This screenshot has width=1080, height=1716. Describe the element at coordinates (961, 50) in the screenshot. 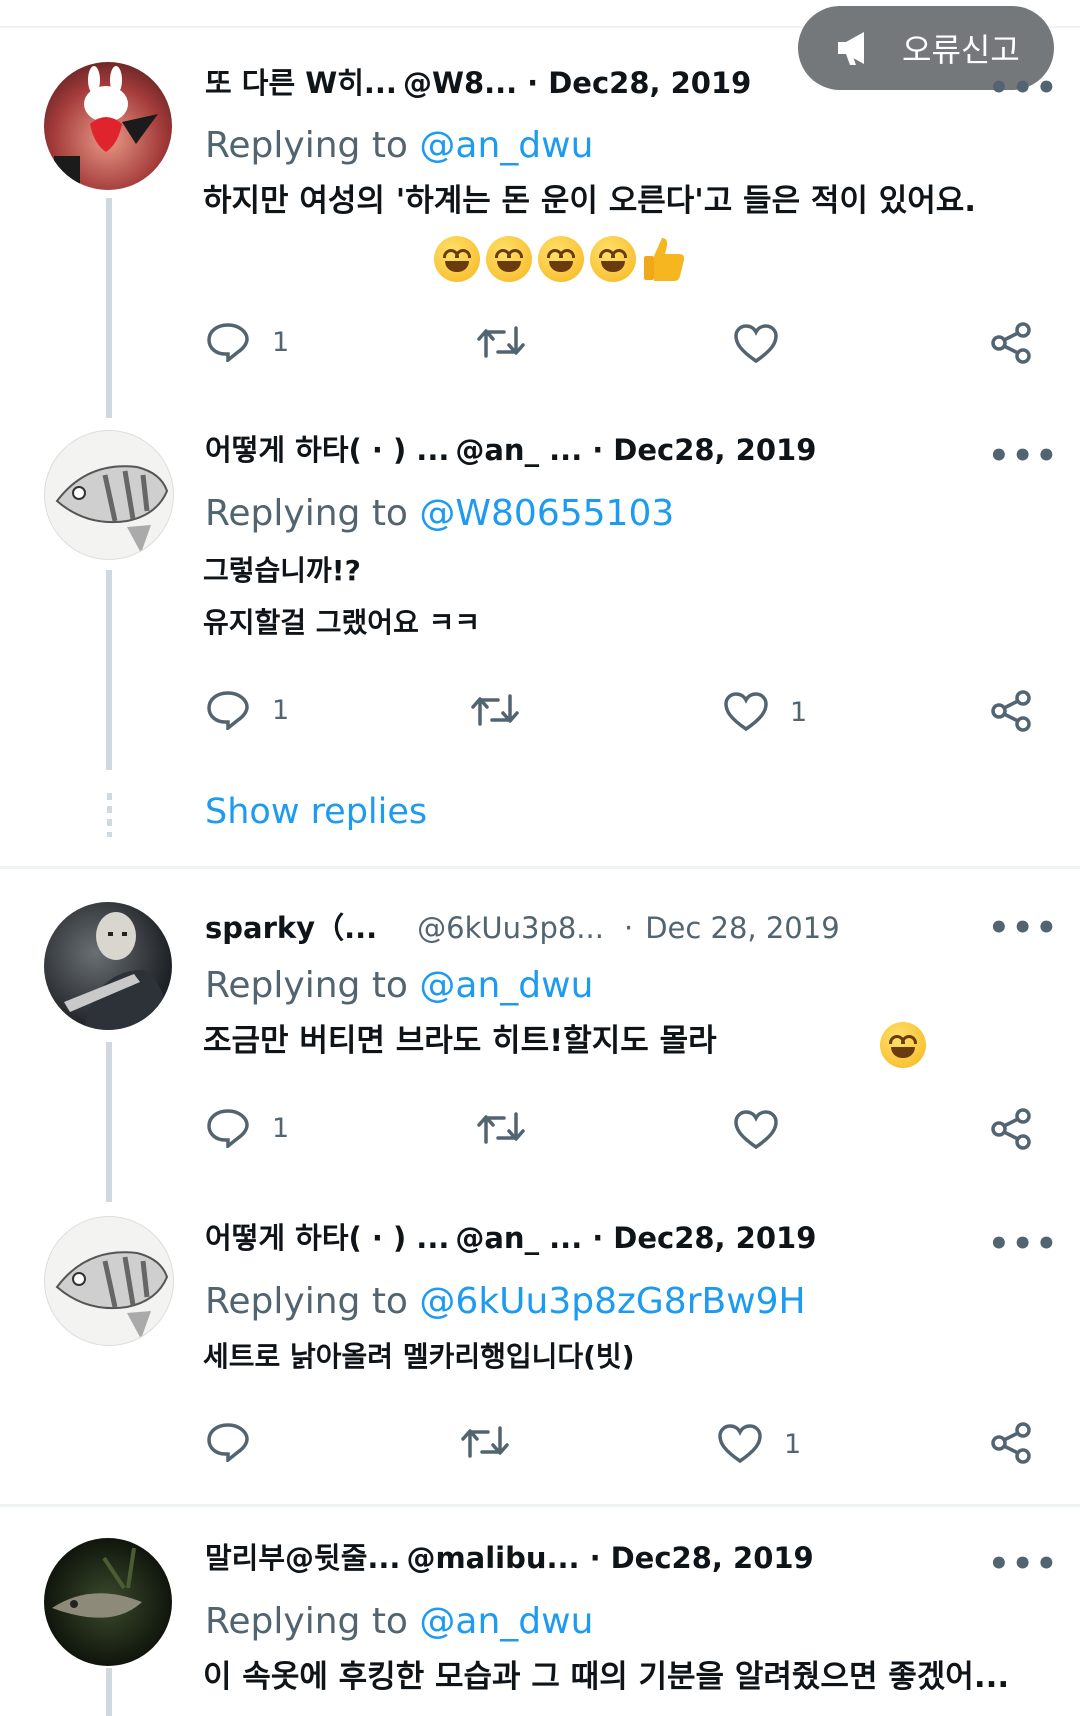

I see `report-error-label: 오류신고` at that location.